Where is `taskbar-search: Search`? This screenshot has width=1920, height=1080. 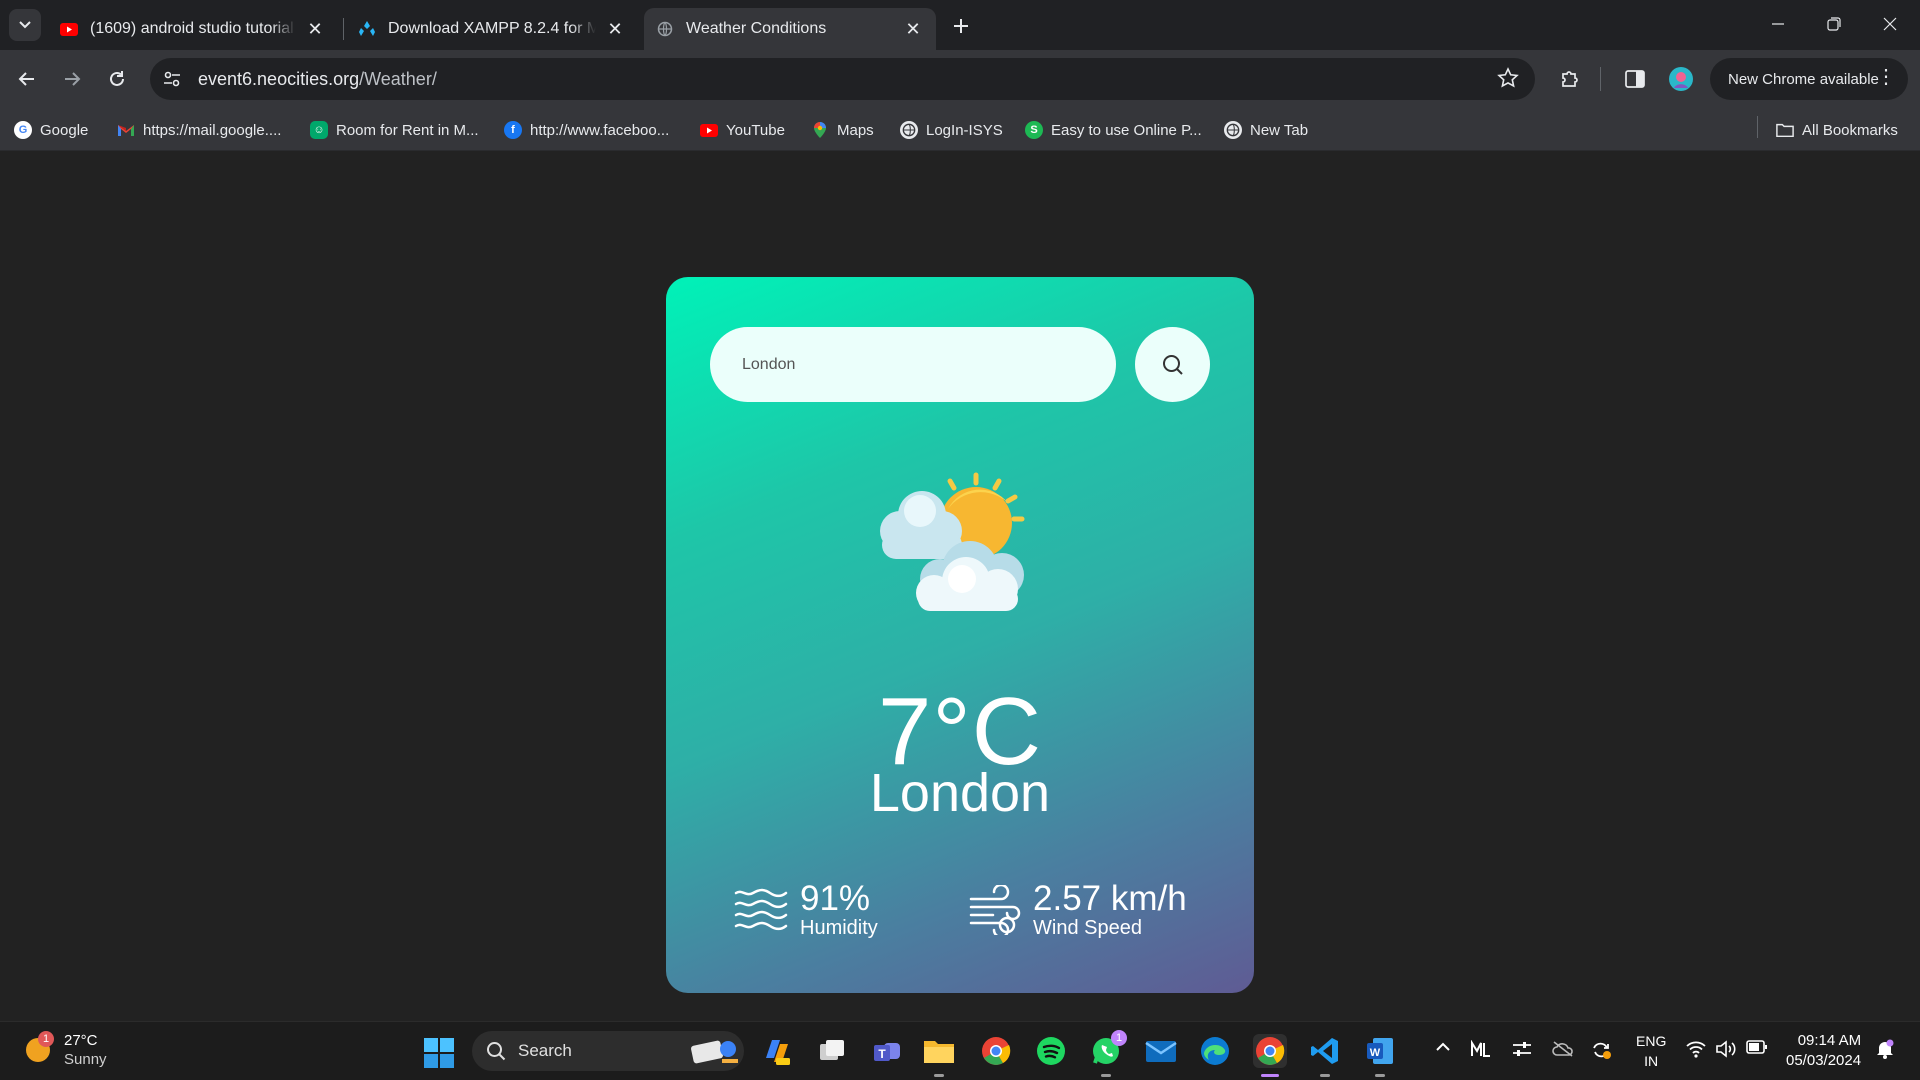
taskbar-search: Search is located at coordinates (608, 1051).